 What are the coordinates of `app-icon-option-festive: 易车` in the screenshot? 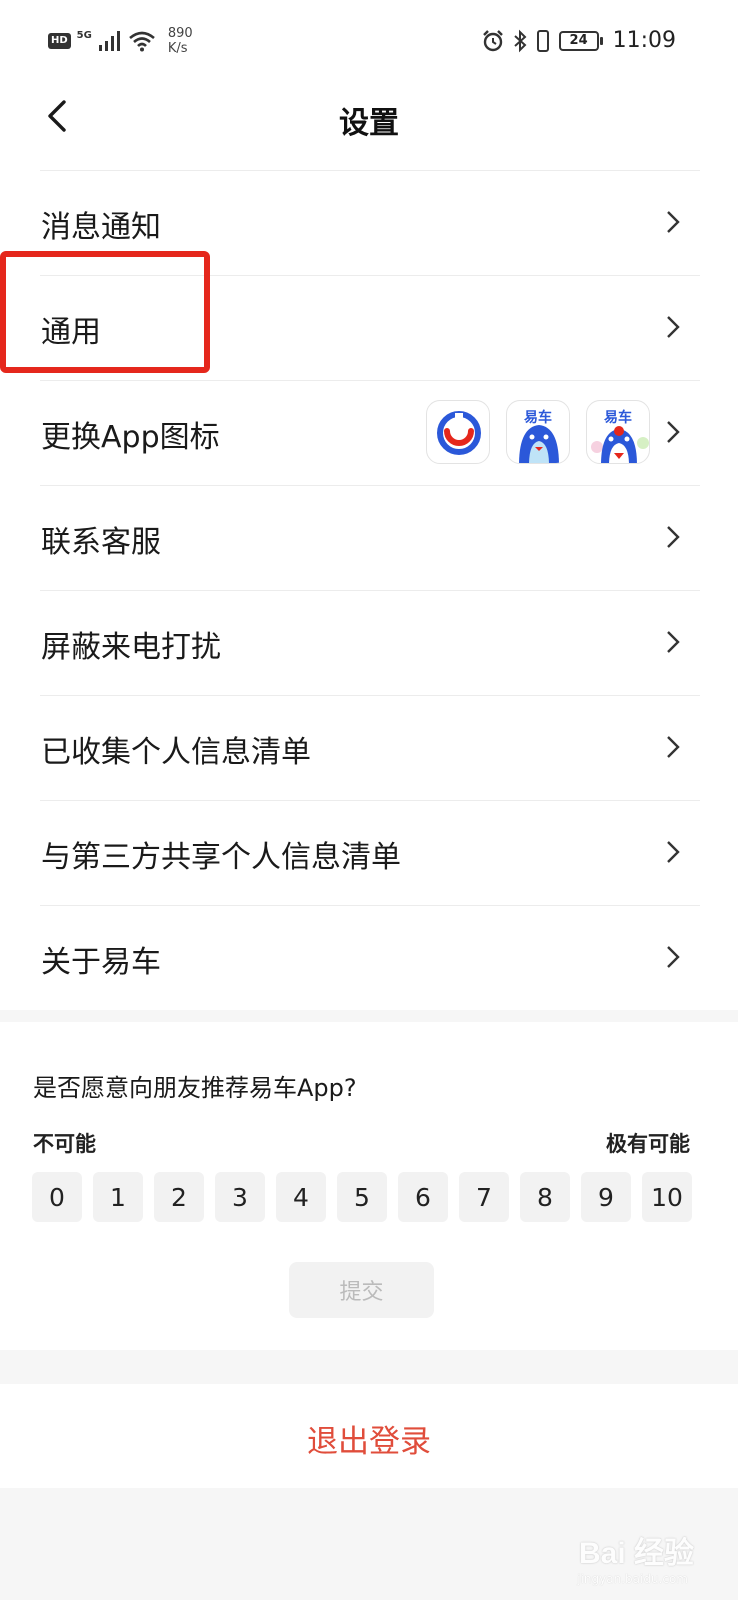 It's located at (618, 432).